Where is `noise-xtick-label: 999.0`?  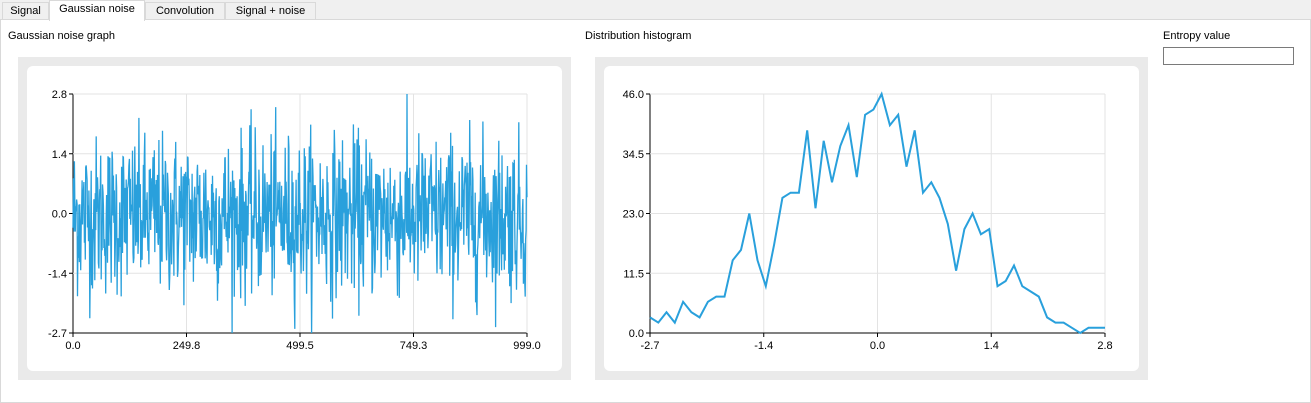
noise-xtick-label: 999.0 is located at coordinates (527, 346).